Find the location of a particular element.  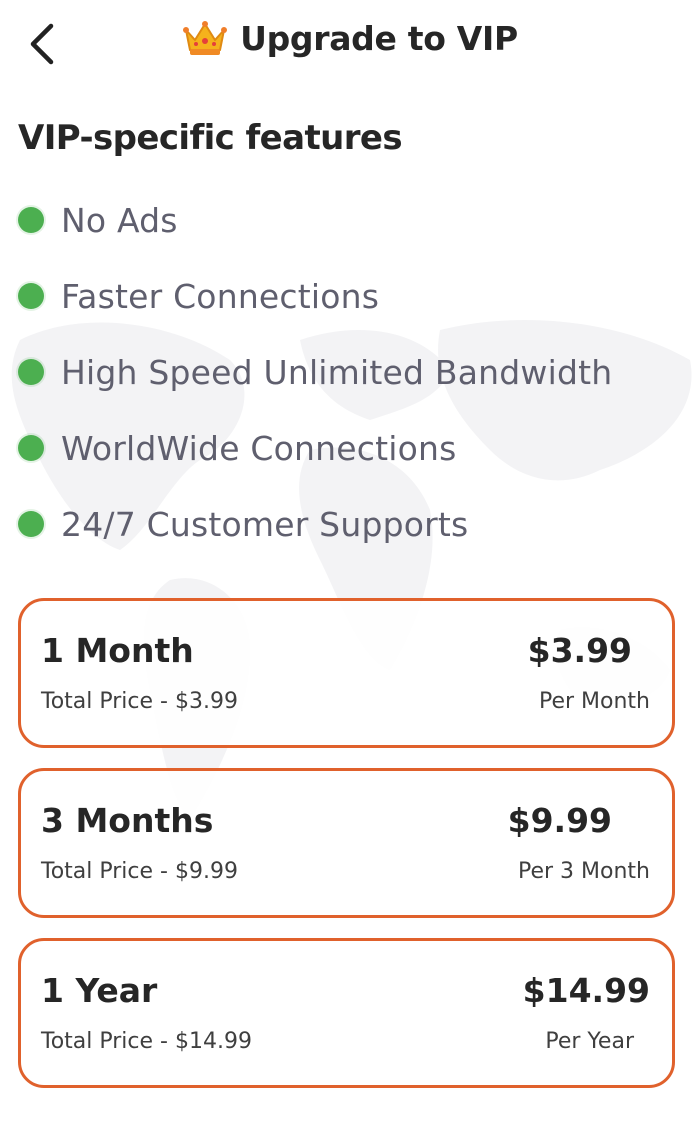

plan-name: 1 Month is located at coordinates (117, 650).